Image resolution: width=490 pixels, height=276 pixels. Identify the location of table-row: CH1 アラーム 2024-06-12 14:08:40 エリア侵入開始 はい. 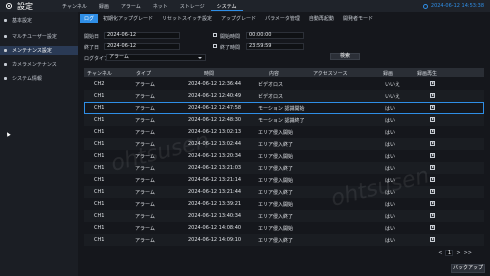
(284, 228).